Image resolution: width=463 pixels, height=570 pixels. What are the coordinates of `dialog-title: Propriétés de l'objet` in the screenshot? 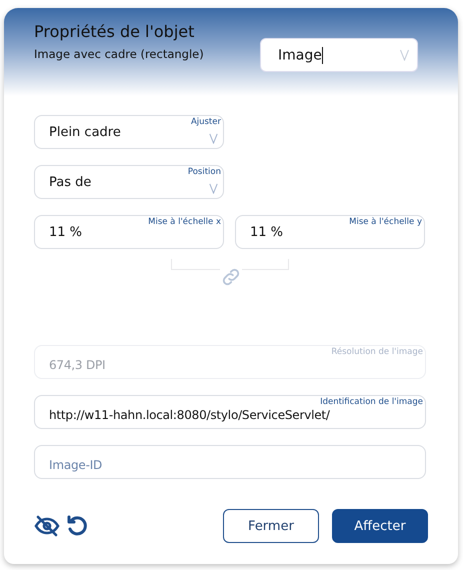 It's located at (115, 31).